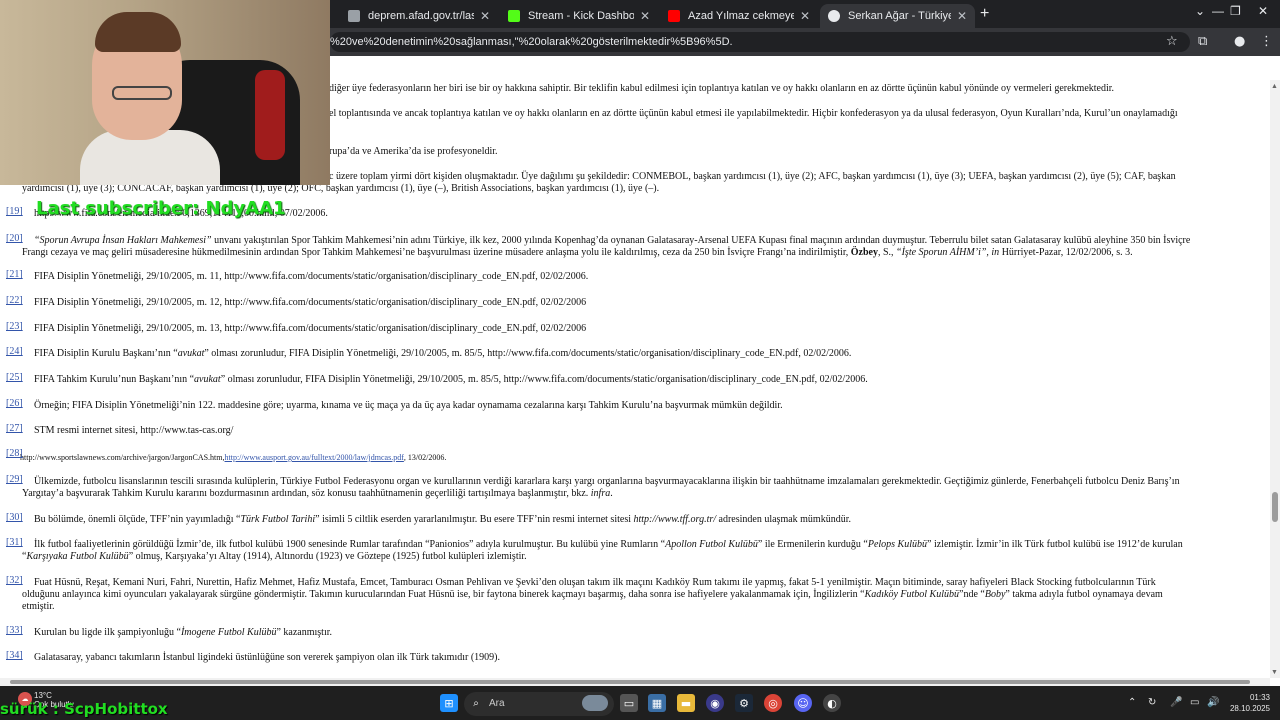  What do you see at coordinates (476, 703) in the screenshot?
I see `search-icon: ⌕` at bounding box center [476, 703].